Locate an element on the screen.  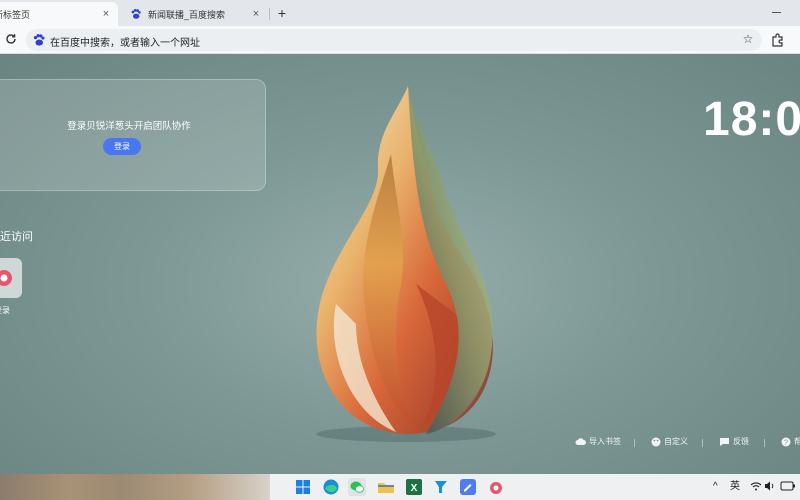
feedback-icon is located at coordinates (724, 441).